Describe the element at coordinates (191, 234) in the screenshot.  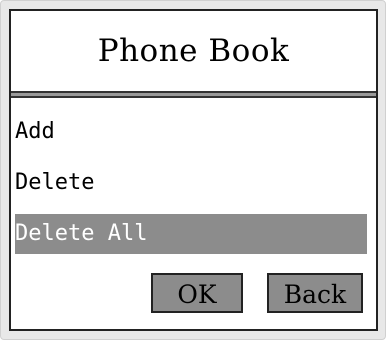
I see `menu-item-delete-all: Delete All` at that location.